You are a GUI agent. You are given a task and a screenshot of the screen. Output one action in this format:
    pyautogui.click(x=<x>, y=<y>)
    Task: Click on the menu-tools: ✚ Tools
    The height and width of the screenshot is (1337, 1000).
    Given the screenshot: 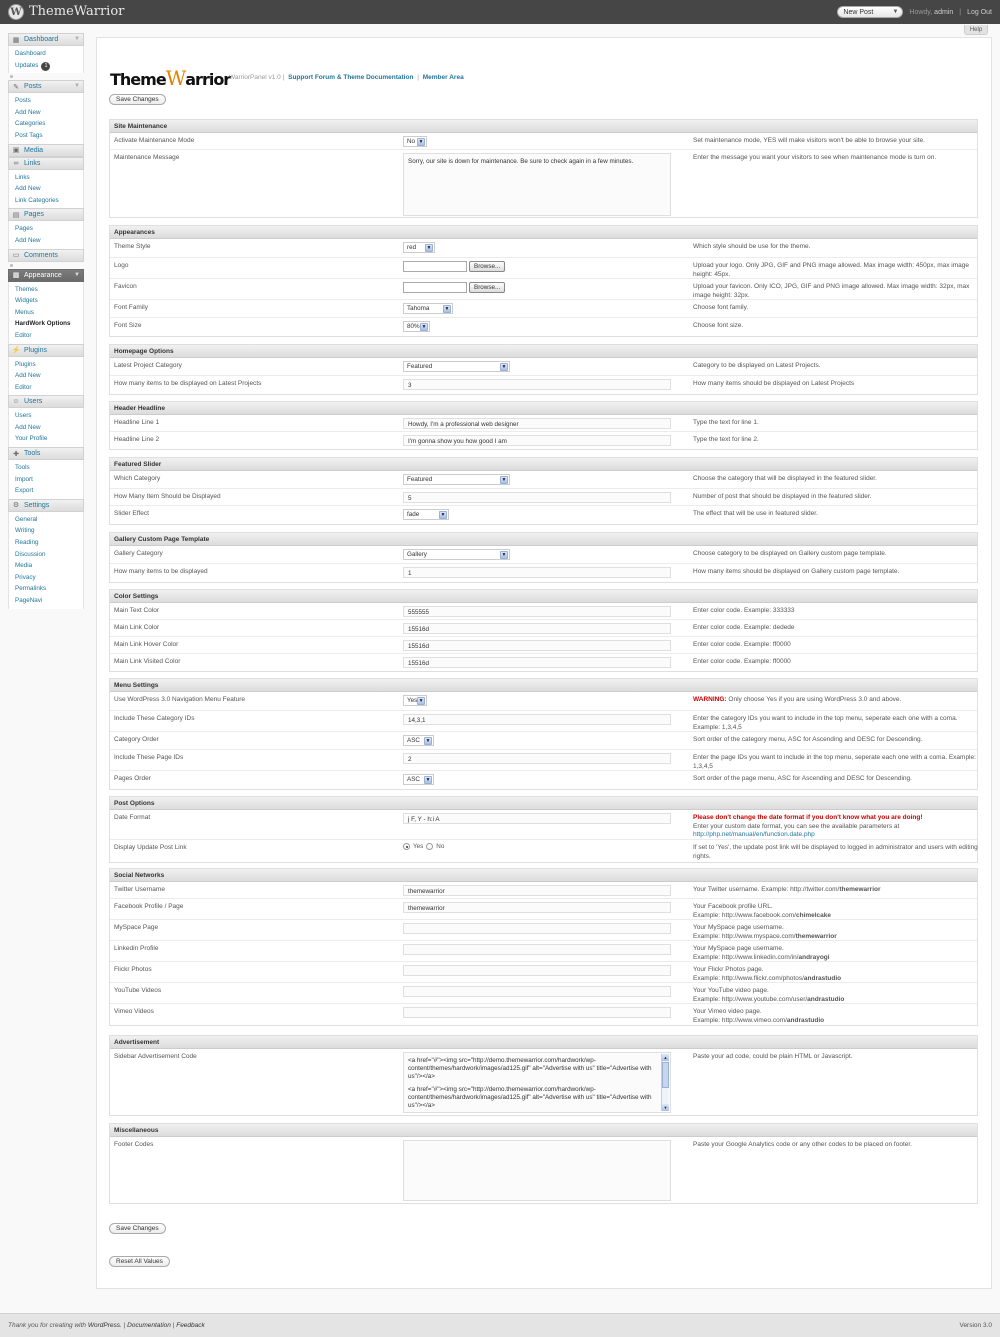 What is the action you would take?
    pyautogui.click(x=46, y=454)
    